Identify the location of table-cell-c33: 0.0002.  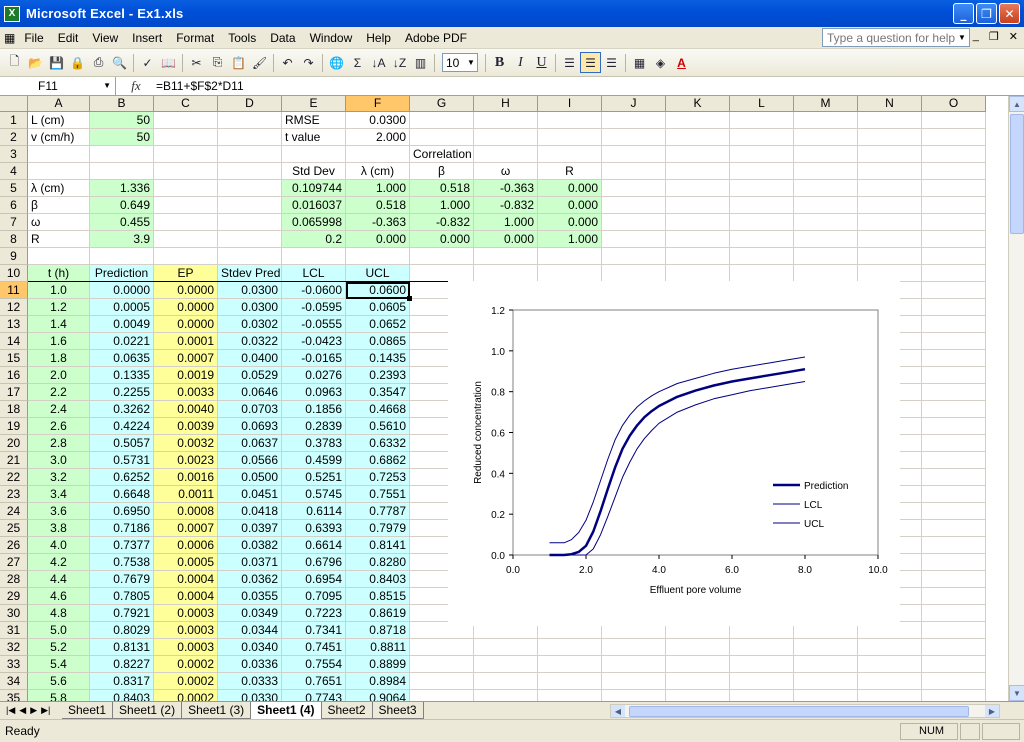
(186, 664).